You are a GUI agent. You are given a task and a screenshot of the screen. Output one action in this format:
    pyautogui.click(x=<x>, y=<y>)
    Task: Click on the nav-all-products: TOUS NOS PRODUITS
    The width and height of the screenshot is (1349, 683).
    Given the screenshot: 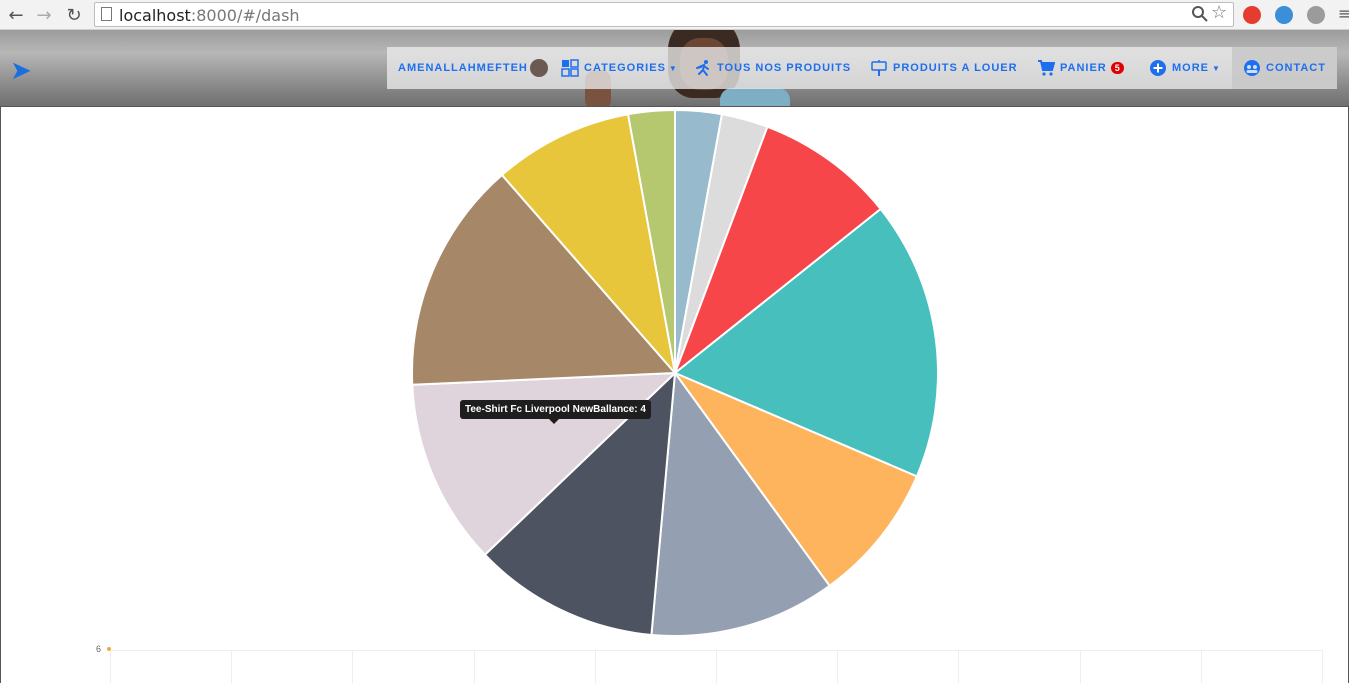 What is the action you would take?
    pyautogui.click(x=772, y=68)
    